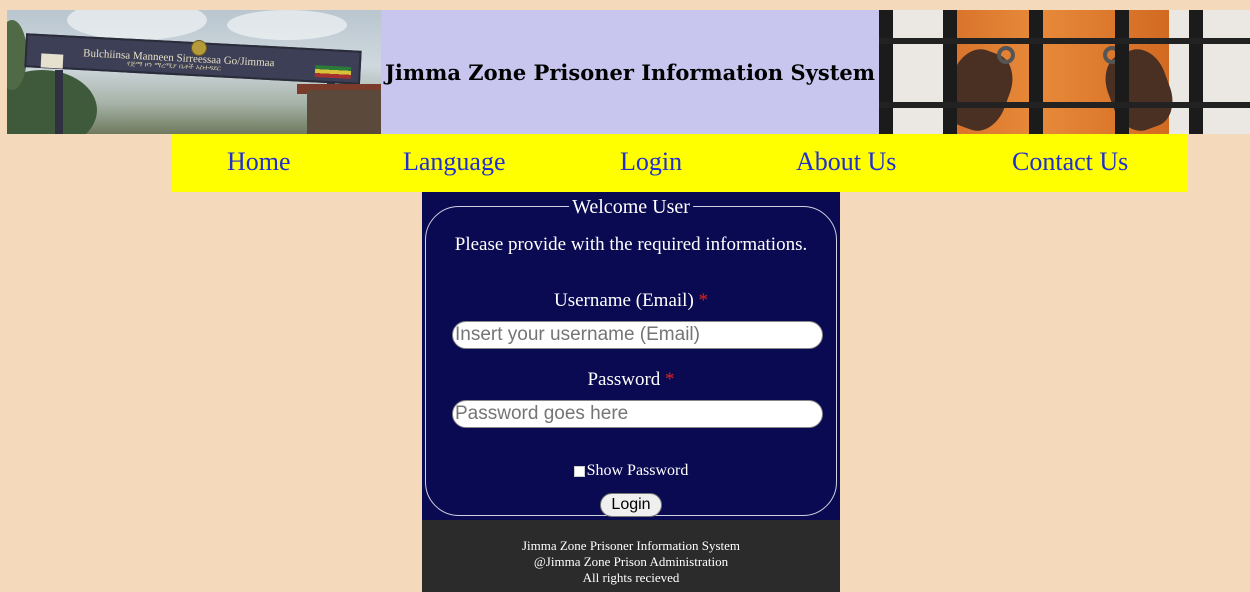 This screenshot has width=1250, height=592. What do you see at coordinates (631, 207) in the screenshot?
I see `login-legend: Welcome User` at bounding box center [631, 207].